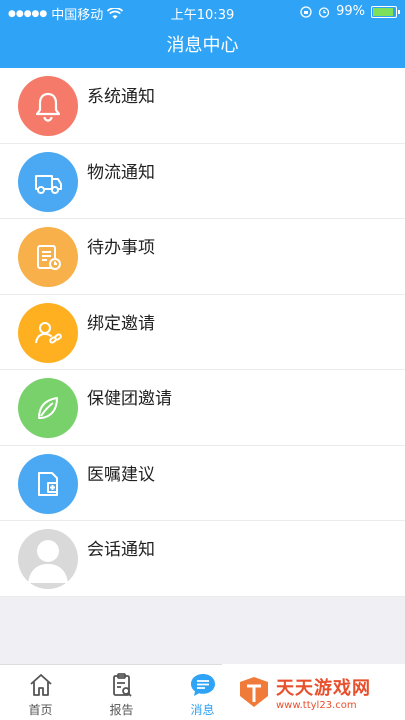 This screenshot has width=405, height=720. Describe the element at coordinates (202, 483) in the screenshot. I see `list-item-medical-advice: 医嘱建议` at that location.